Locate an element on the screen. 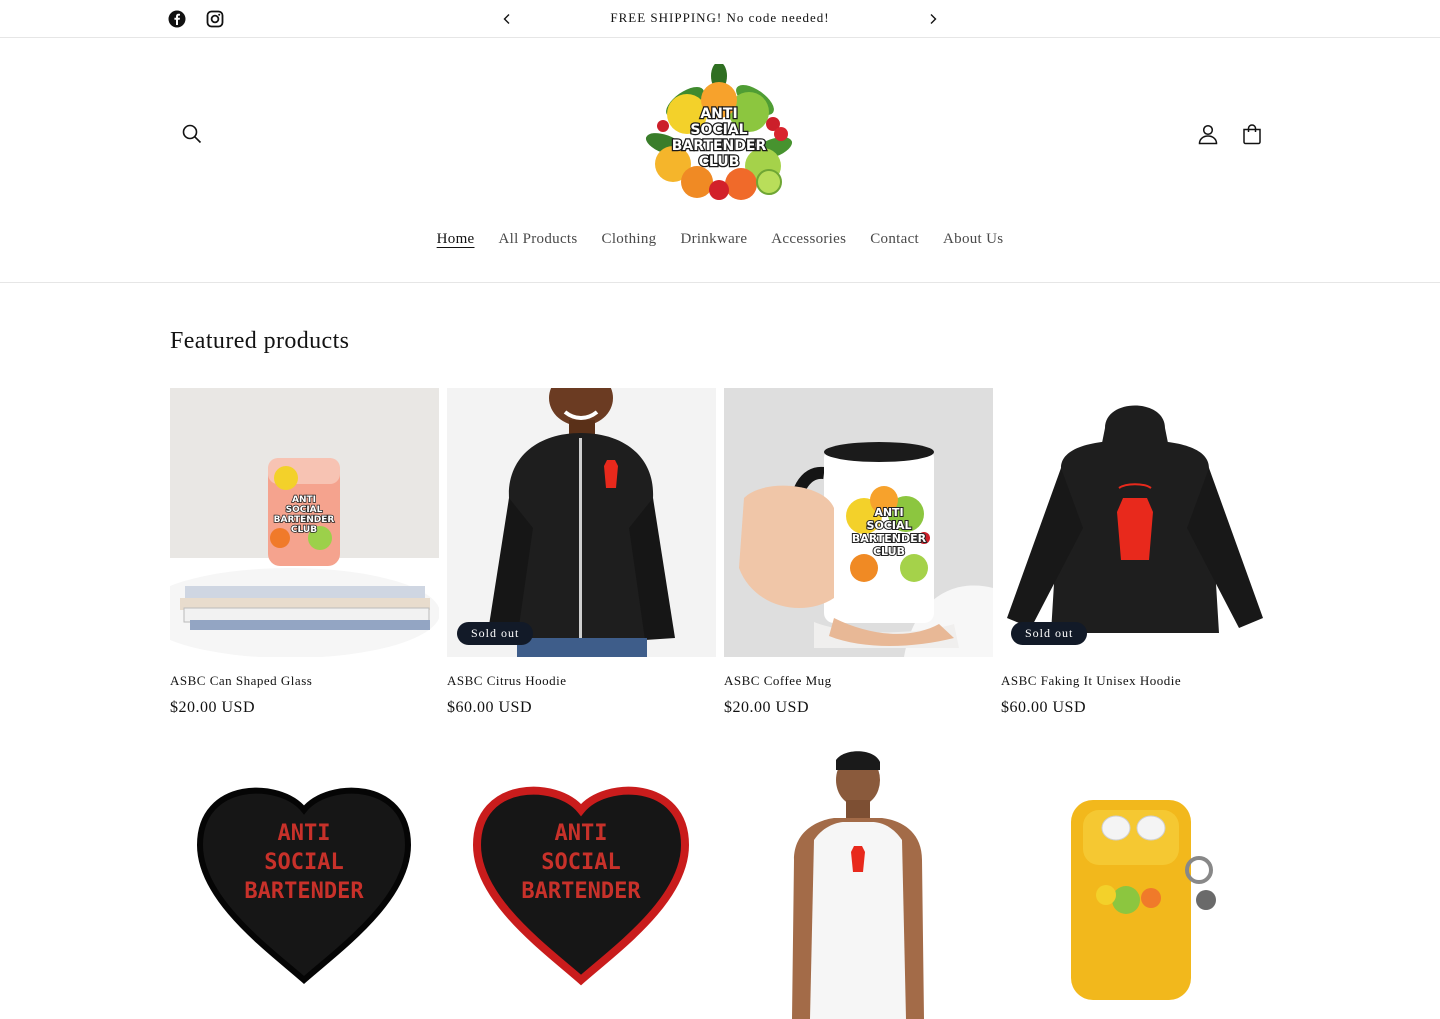 The height and width of the screenshot is (1019, 1440). product-image-black-patch: ANTI SOCIAL BARTENDER is located at coordinates (304, 884).